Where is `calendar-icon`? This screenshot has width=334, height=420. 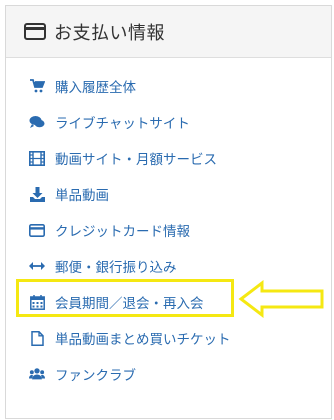
calendar-icon is located at coordinates (37, 302).